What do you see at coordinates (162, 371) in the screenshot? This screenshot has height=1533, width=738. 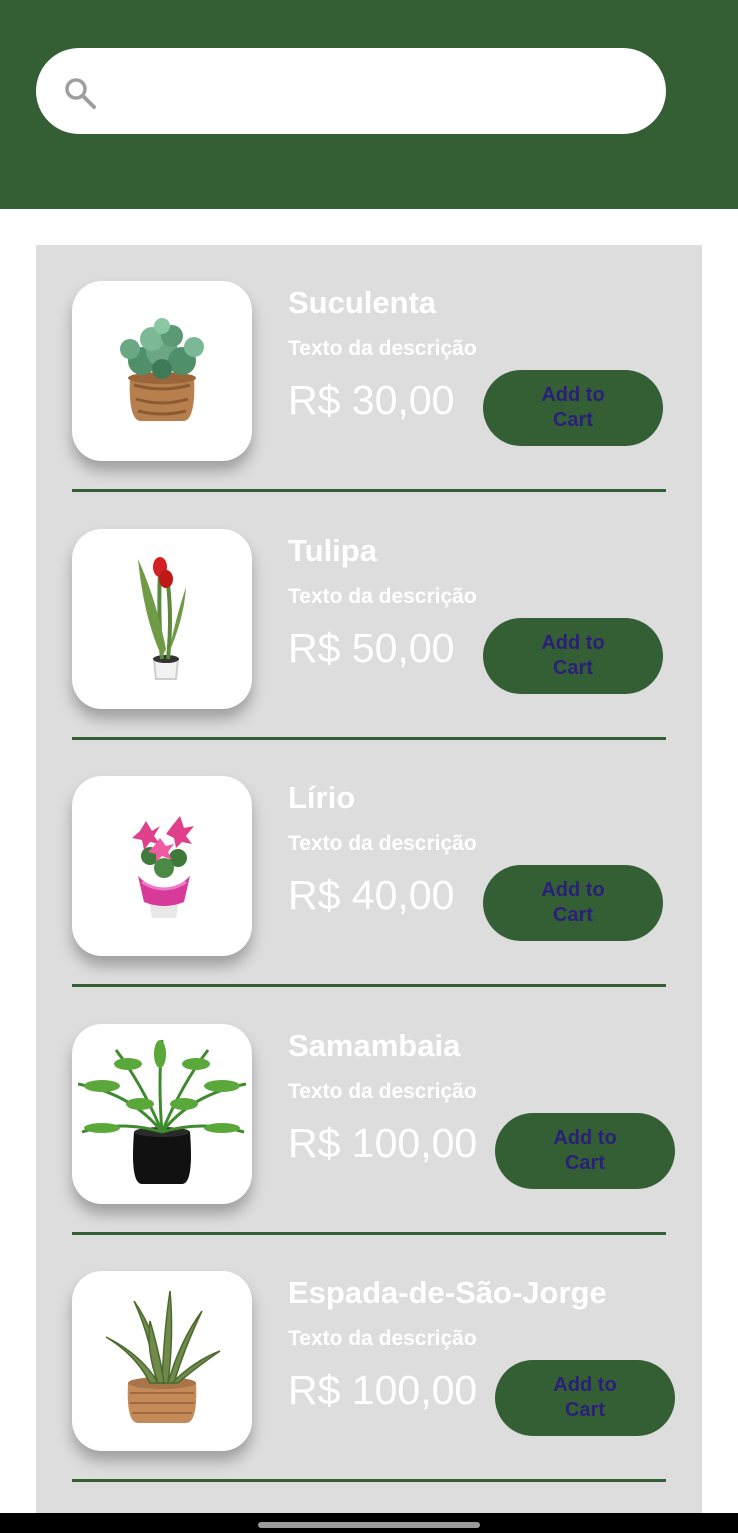 I see `product-image-succulent` at bounding box center [162, 371].